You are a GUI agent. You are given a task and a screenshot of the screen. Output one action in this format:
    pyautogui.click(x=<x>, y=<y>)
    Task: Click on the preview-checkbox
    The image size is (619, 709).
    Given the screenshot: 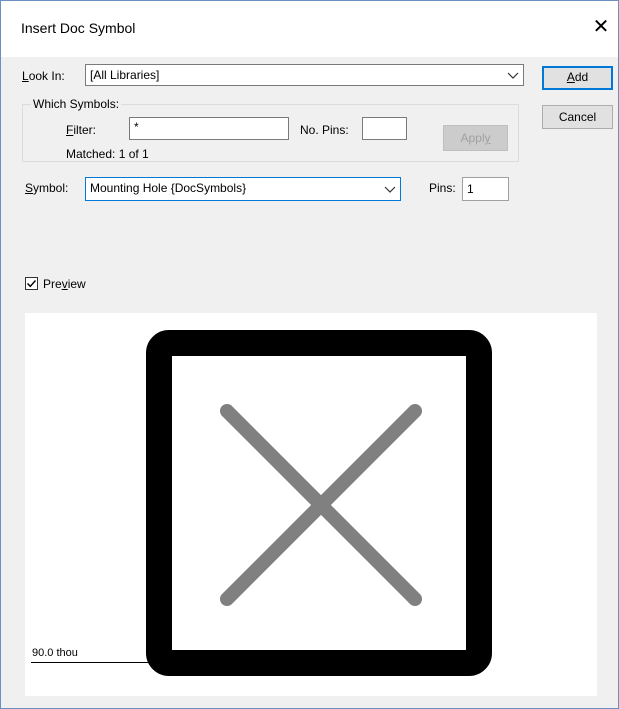 What is the action you would take?
    pyautogui.click(x=31, y=283)
    